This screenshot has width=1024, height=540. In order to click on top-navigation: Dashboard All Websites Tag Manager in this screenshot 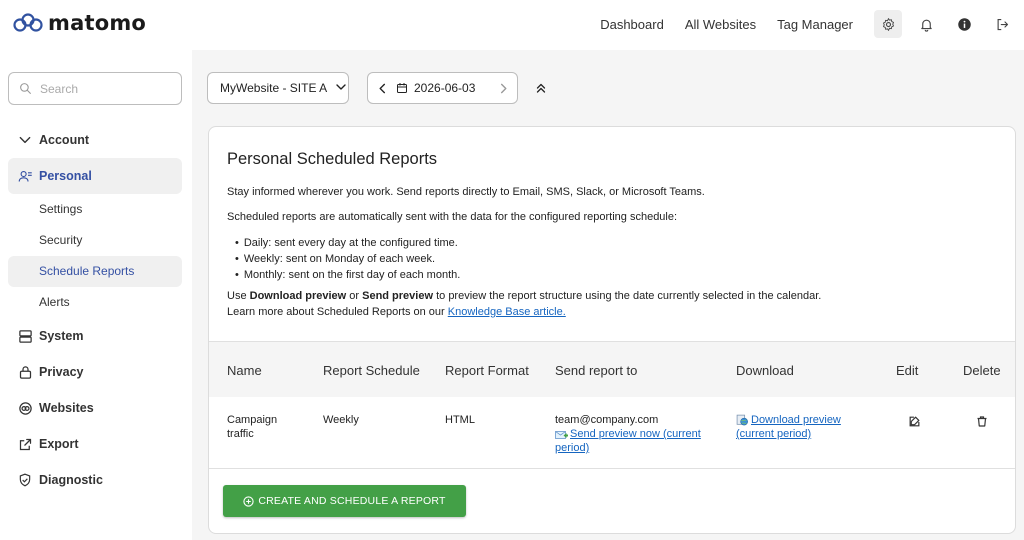, I will do `click(812, 24)`.